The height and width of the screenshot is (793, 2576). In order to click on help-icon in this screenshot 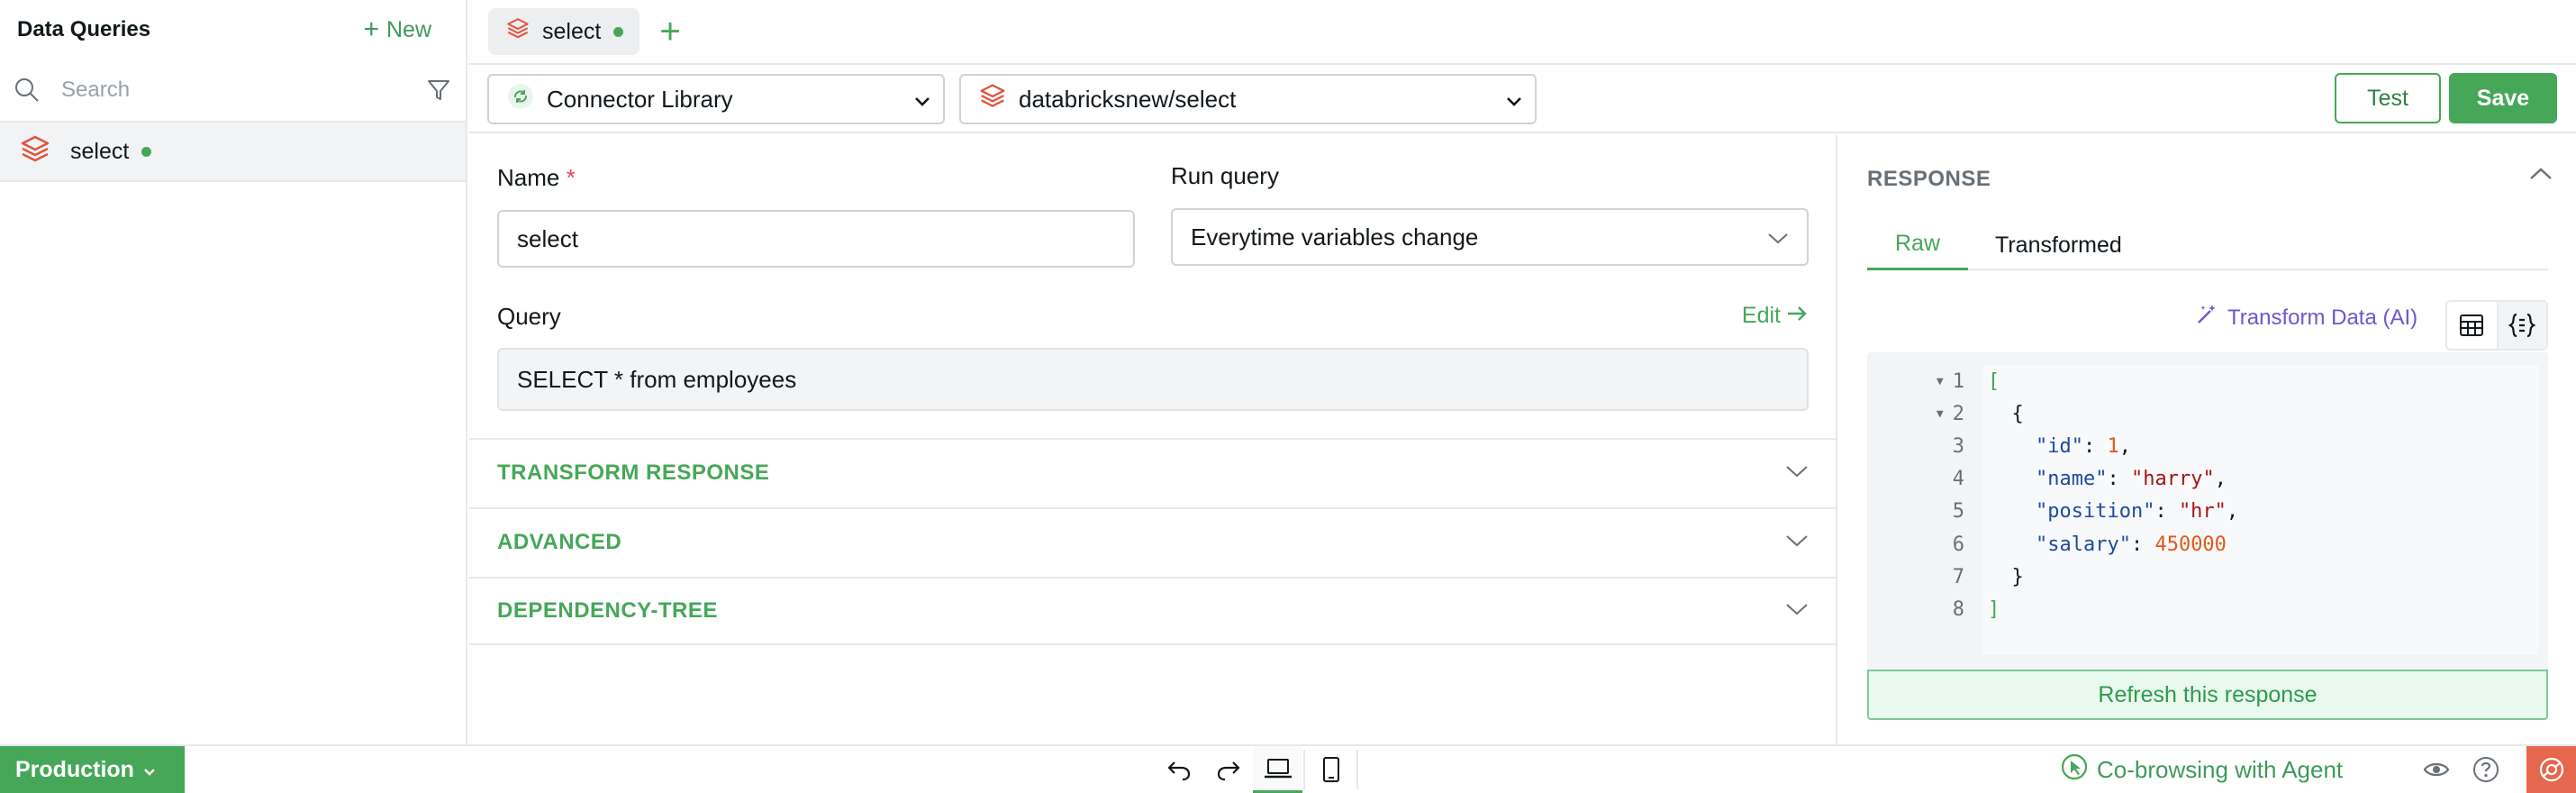, I will do `click(2486, 769)`.